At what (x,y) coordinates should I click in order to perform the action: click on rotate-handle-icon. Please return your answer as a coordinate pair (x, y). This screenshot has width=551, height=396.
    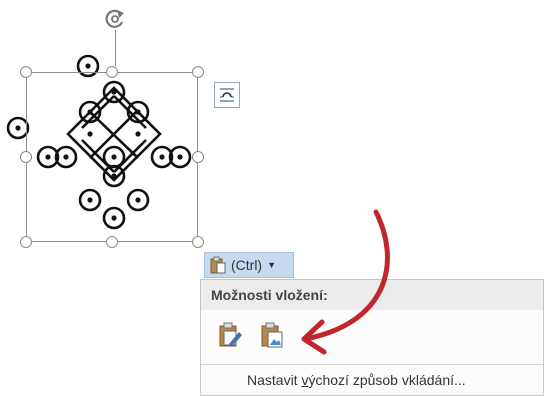
    Looking at the image, I should click on (115, 19).